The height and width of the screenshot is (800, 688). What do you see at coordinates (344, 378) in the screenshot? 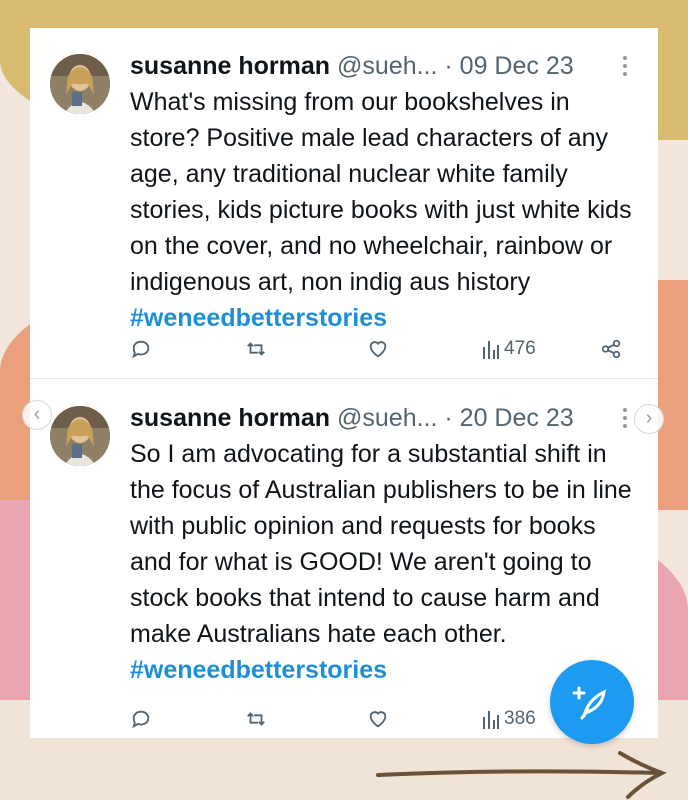
I see `divider` at bounding box center [344, 378].